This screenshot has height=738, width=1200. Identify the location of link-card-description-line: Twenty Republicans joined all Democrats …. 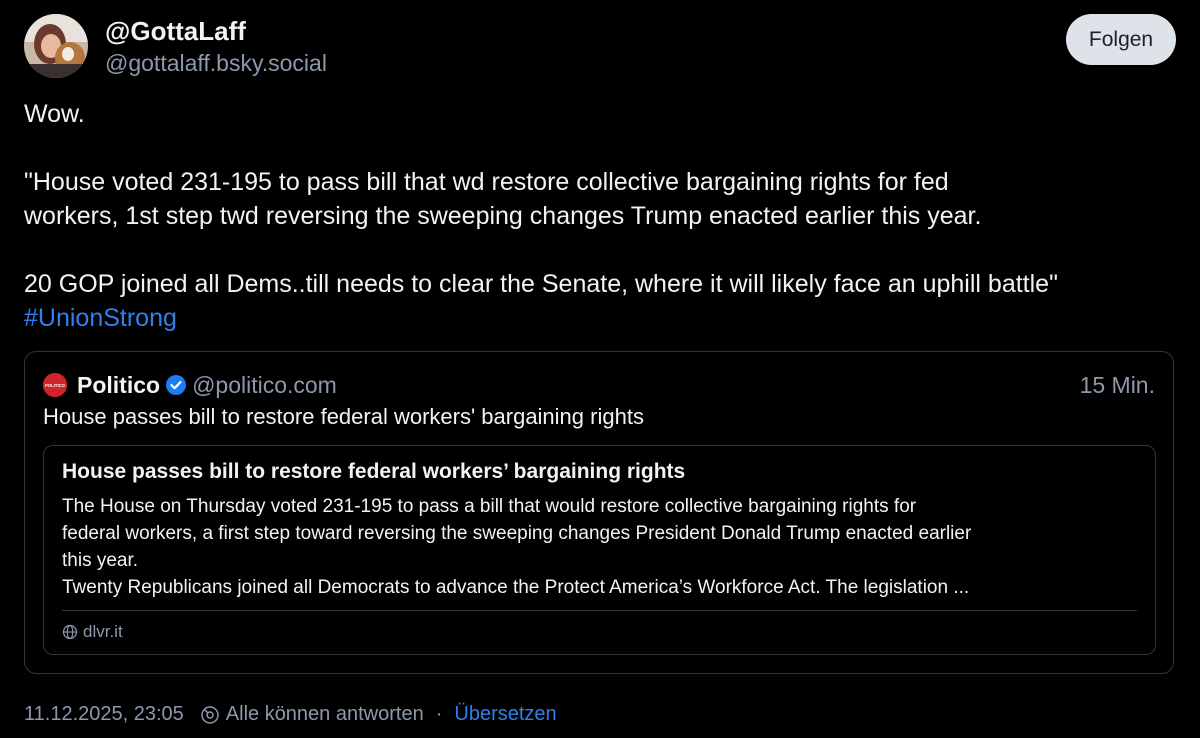
(516, 587).